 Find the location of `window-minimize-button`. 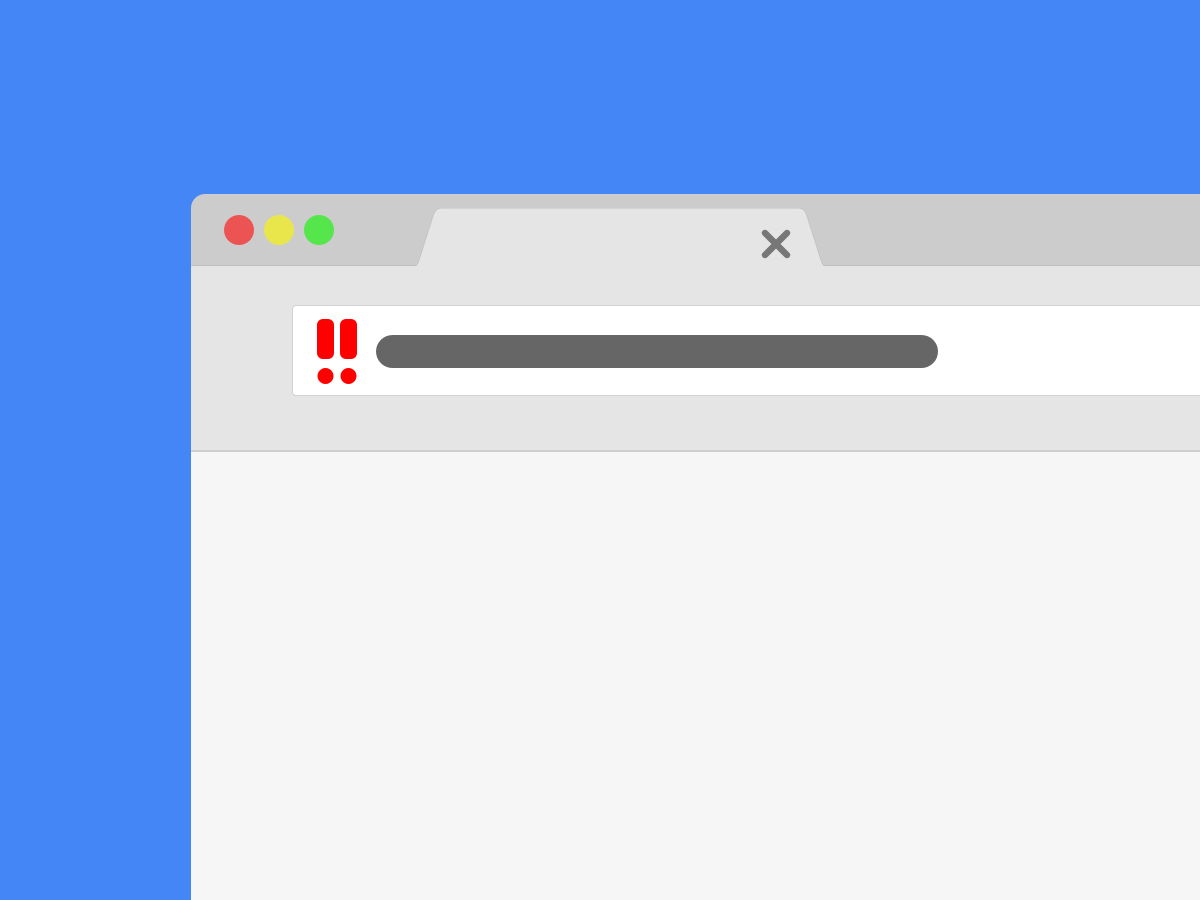

window-minimize-button is located at coordinates (279, 230).